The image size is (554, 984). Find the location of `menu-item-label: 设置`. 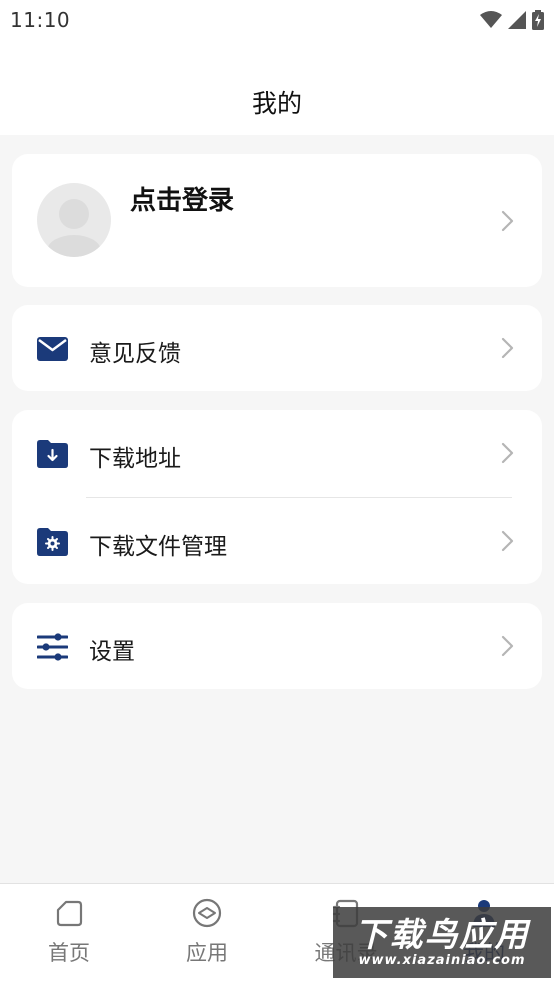

menu-item-label: 设置 is located at coordinates (112, 652).